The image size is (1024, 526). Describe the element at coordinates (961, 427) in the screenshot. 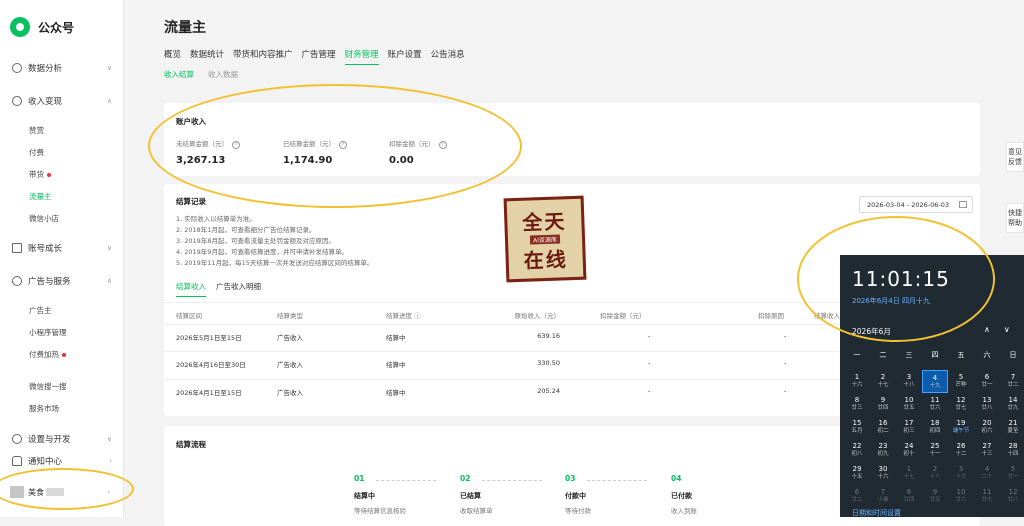

I see `calendar-day: 19 端午节` at that location.